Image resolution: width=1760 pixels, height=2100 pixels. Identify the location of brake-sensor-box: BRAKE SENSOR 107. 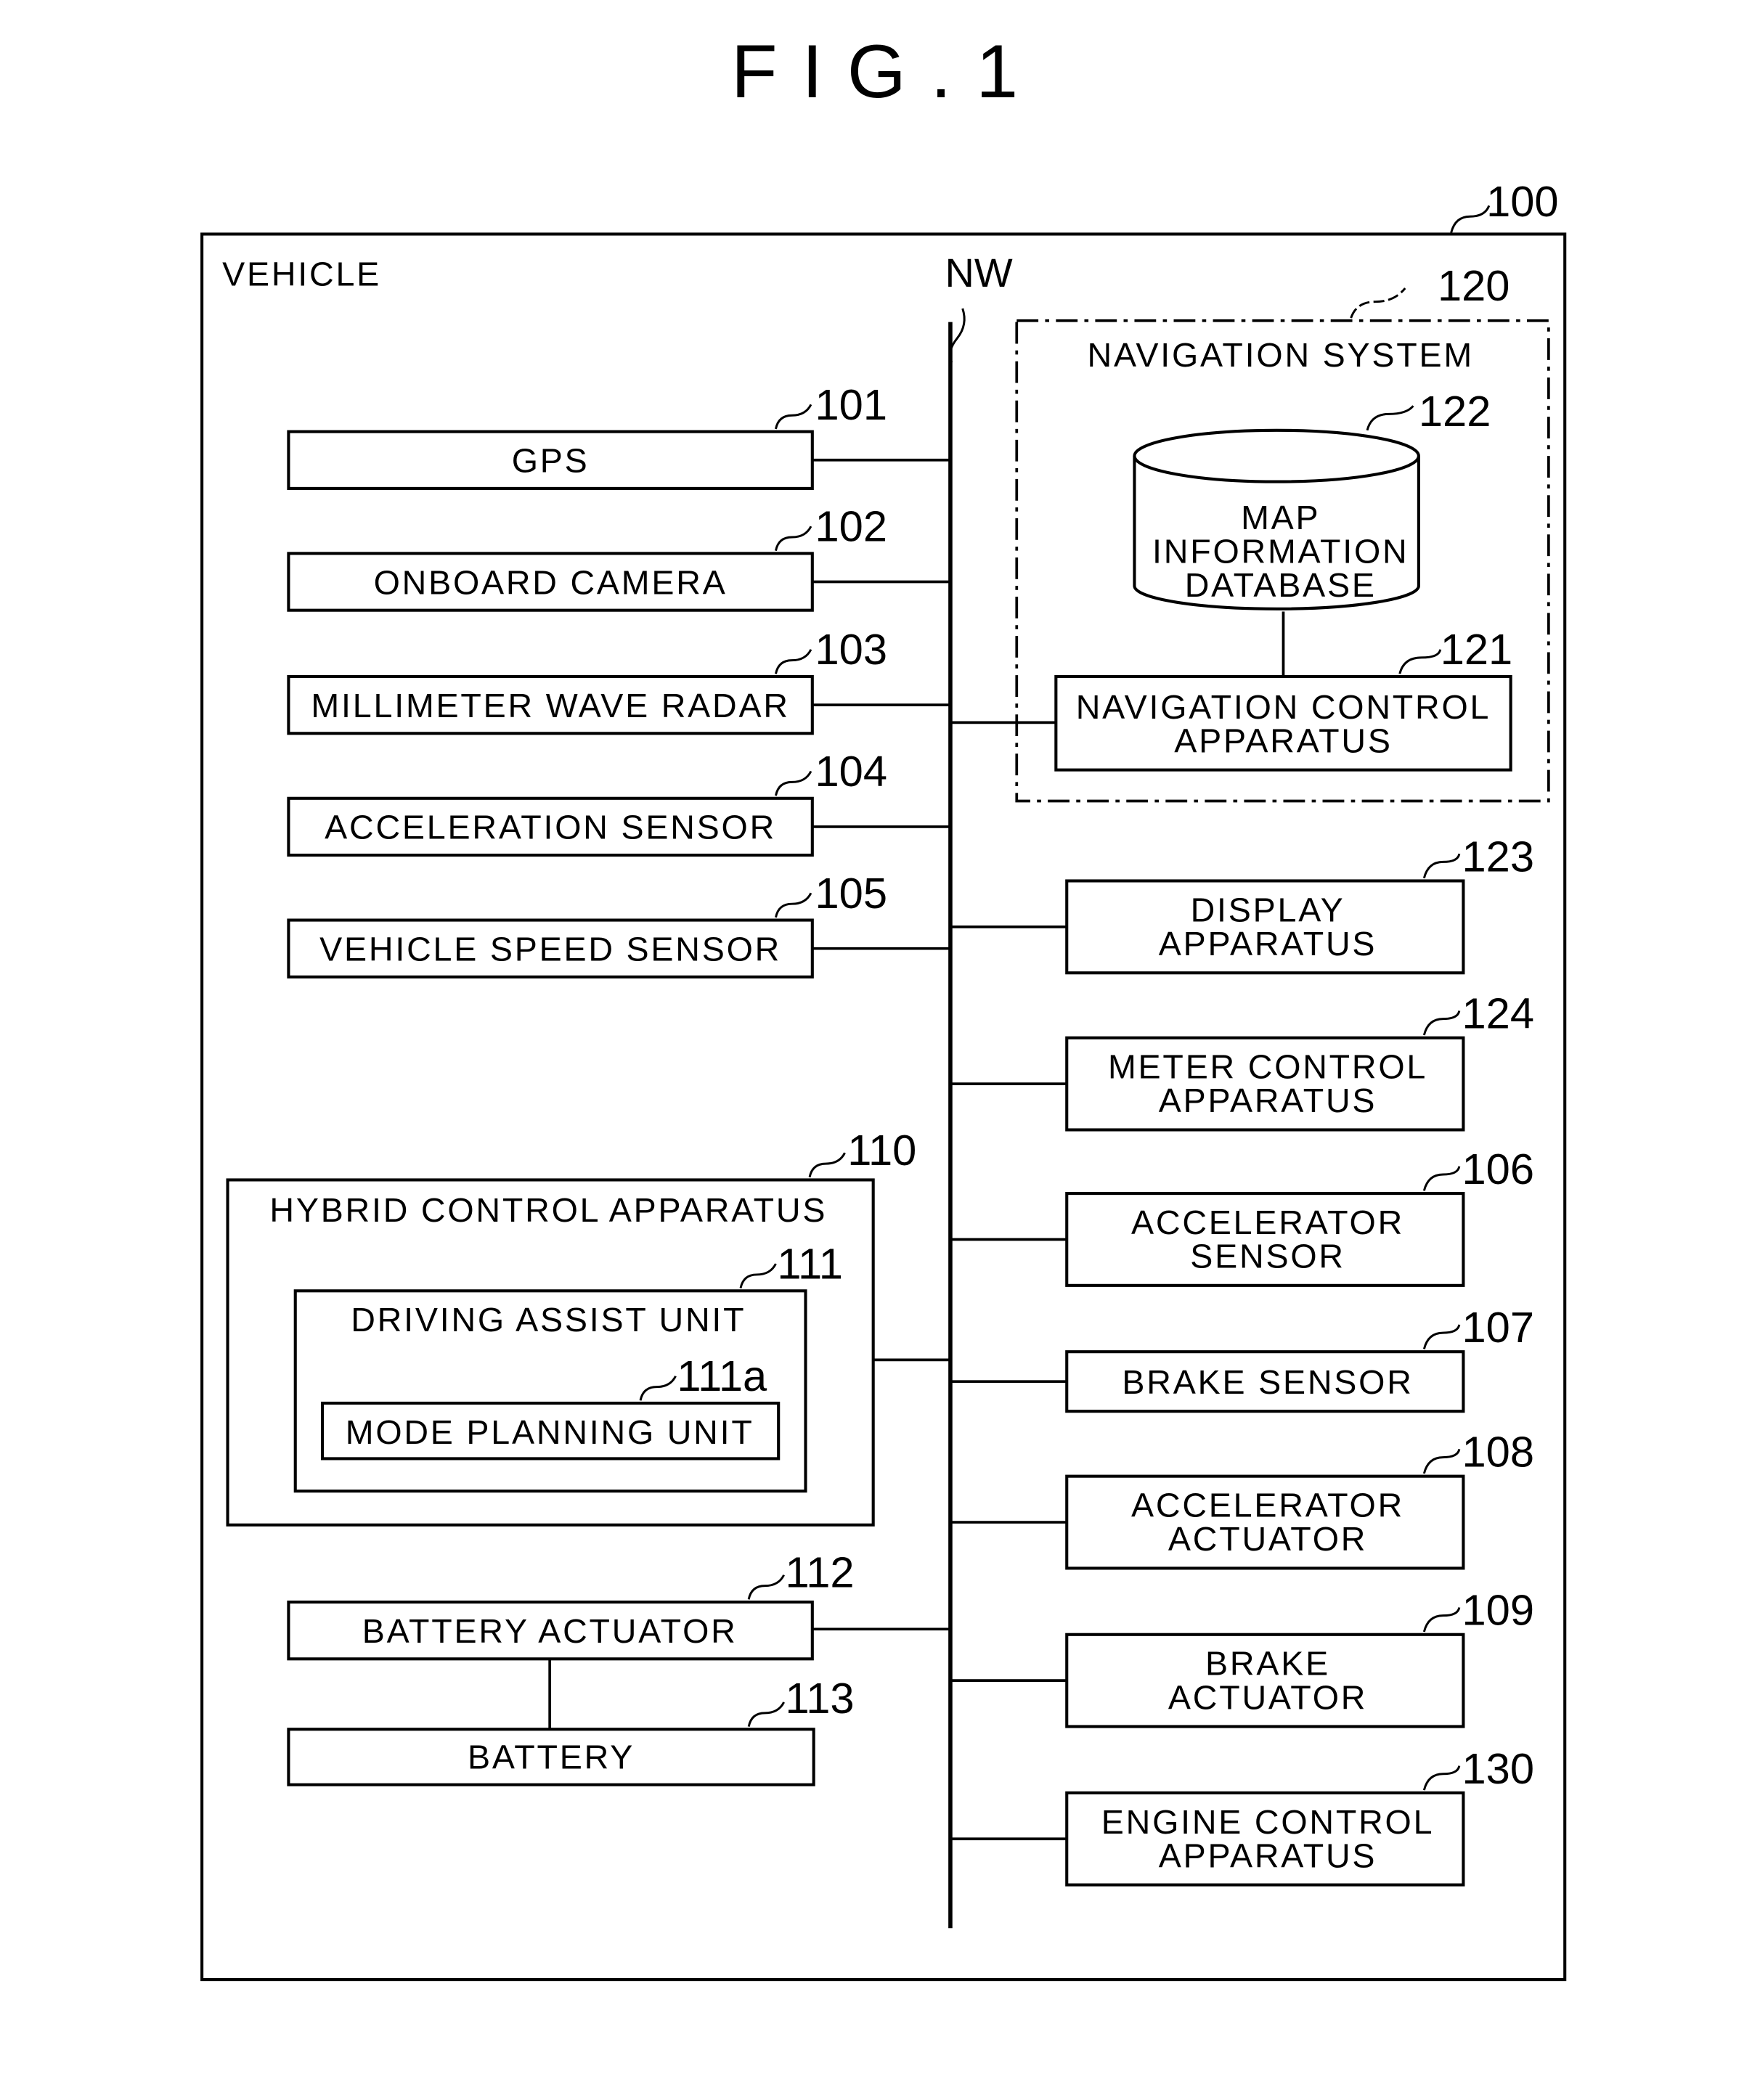
(1242, 1358).